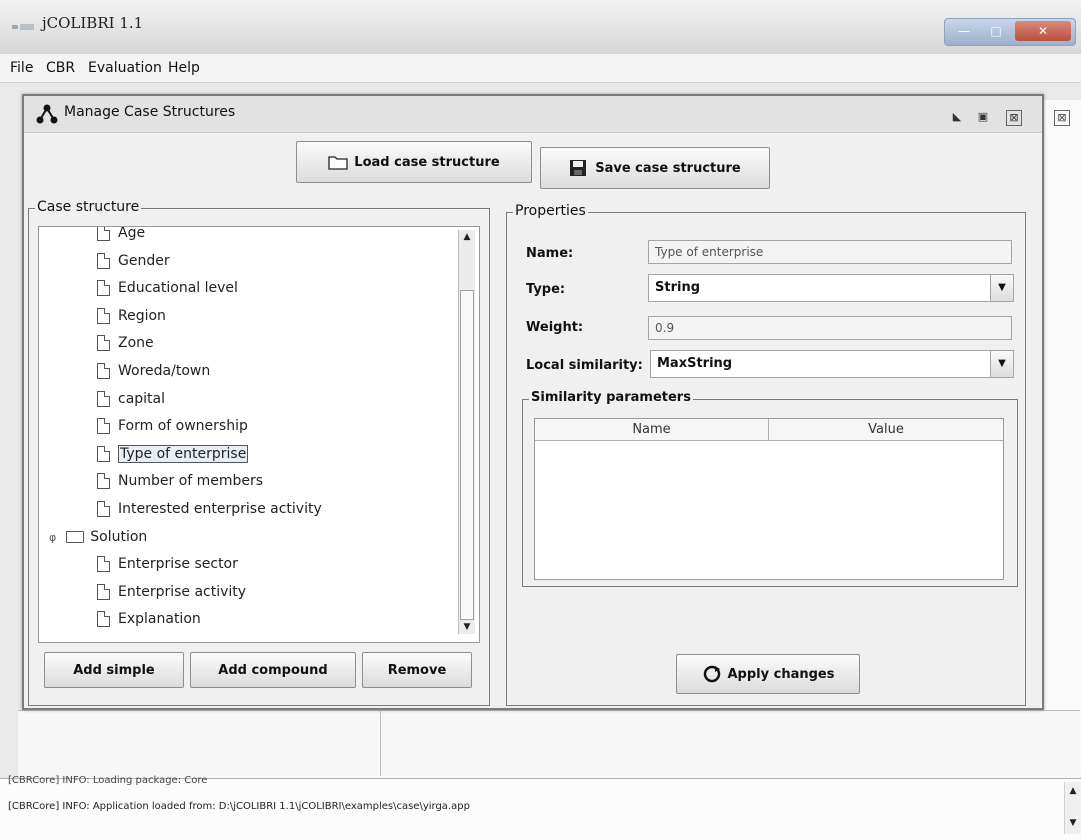 The height and width of the screenshot is (840, 1081). Describe the element at coordinates (678, 287) in the screenshot. I see `type-value: String` at that location.